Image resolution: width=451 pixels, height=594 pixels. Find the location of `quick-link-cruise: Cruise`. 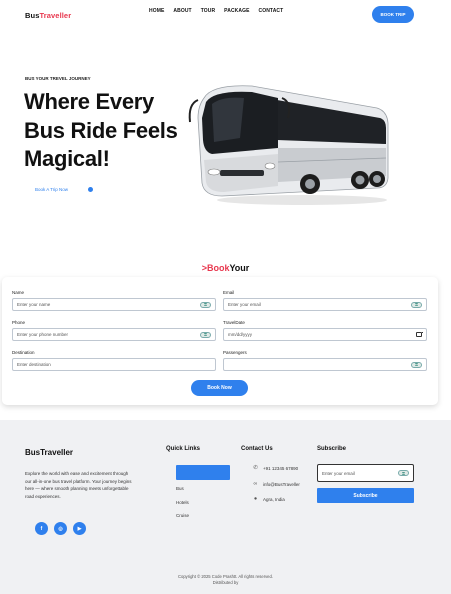

quick-link-cruise: Cruise is located at coordinates (182, 515).